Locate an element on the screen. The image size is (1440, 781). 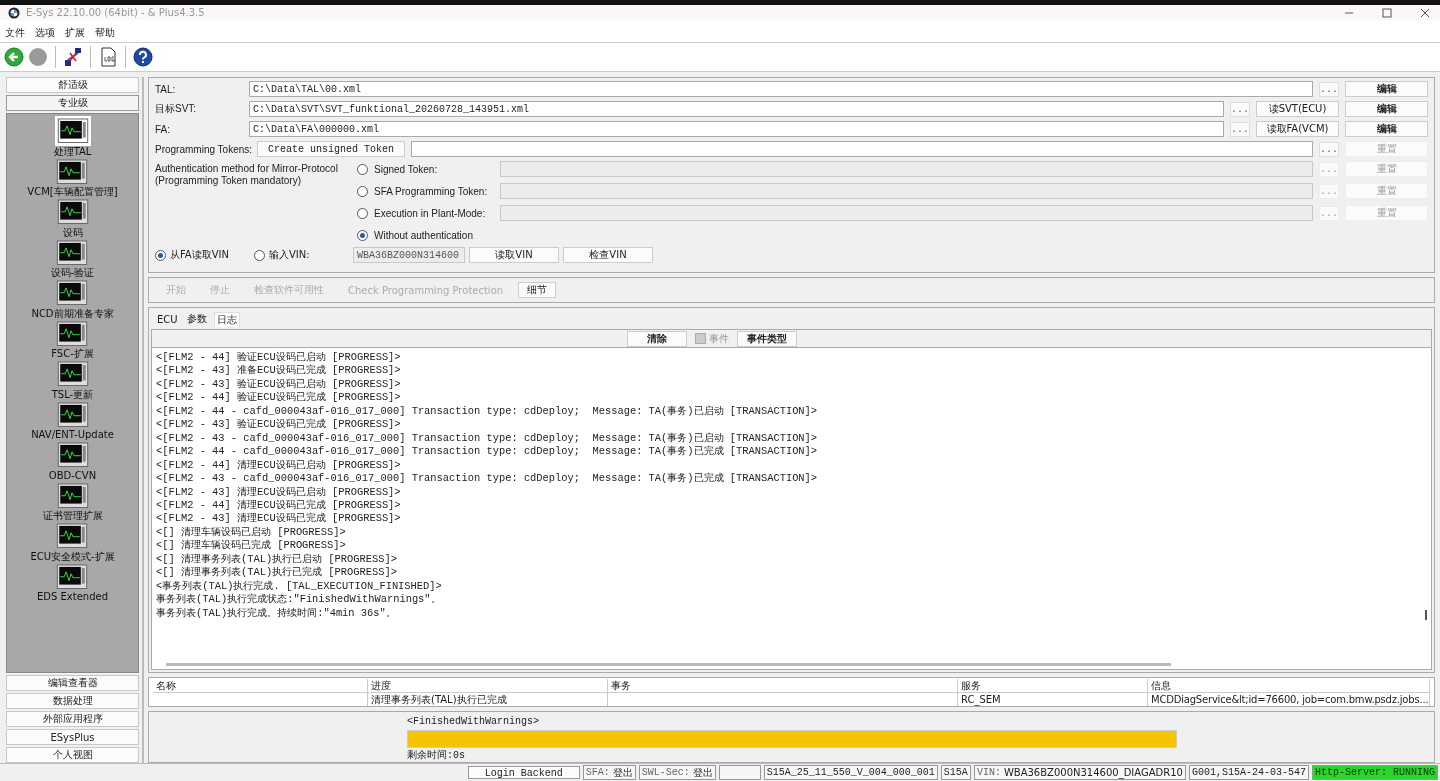
table-cell: RC_SEM is located at coordinates (1053, 699).